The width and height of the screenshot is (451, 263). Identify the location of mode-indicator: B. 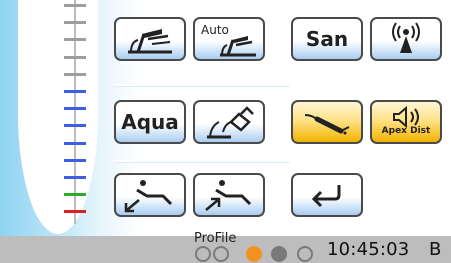
(435, 249).